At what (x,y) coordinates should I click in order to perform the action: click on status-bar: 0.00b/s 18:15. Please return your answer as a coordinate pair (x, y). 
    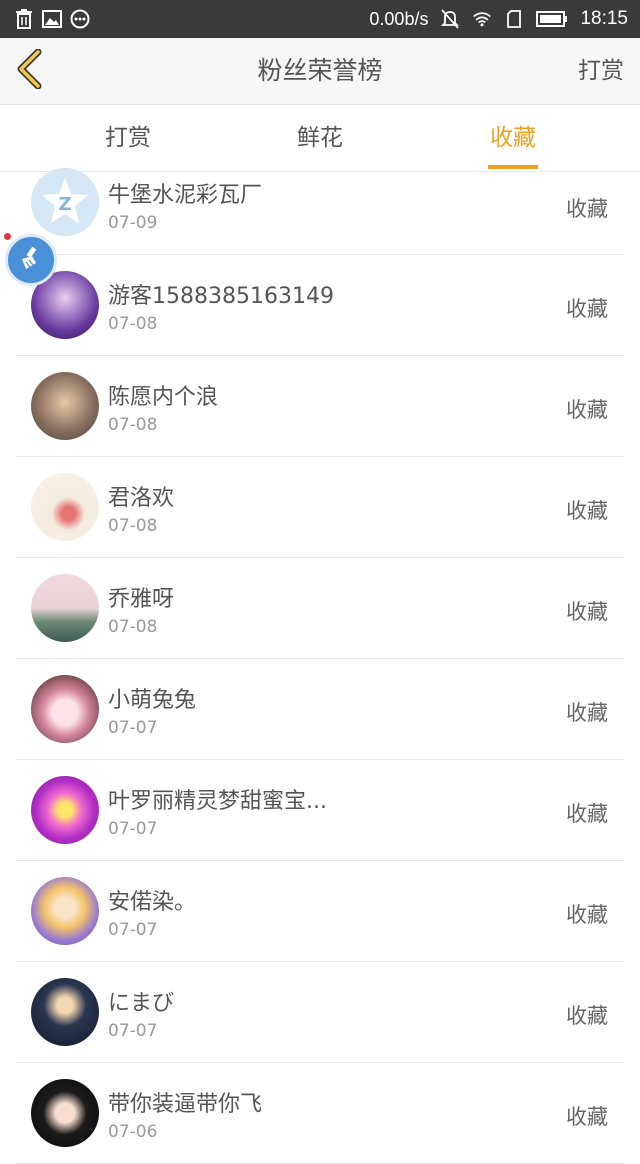
    Looking at the image, I should click on (320, 19).